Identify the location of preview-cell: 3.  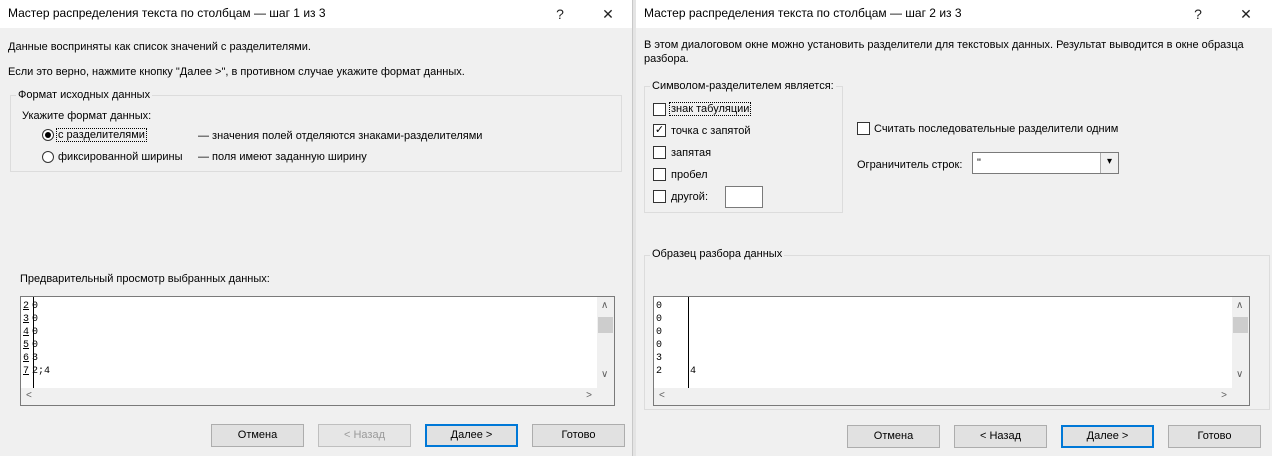
(659, 358).